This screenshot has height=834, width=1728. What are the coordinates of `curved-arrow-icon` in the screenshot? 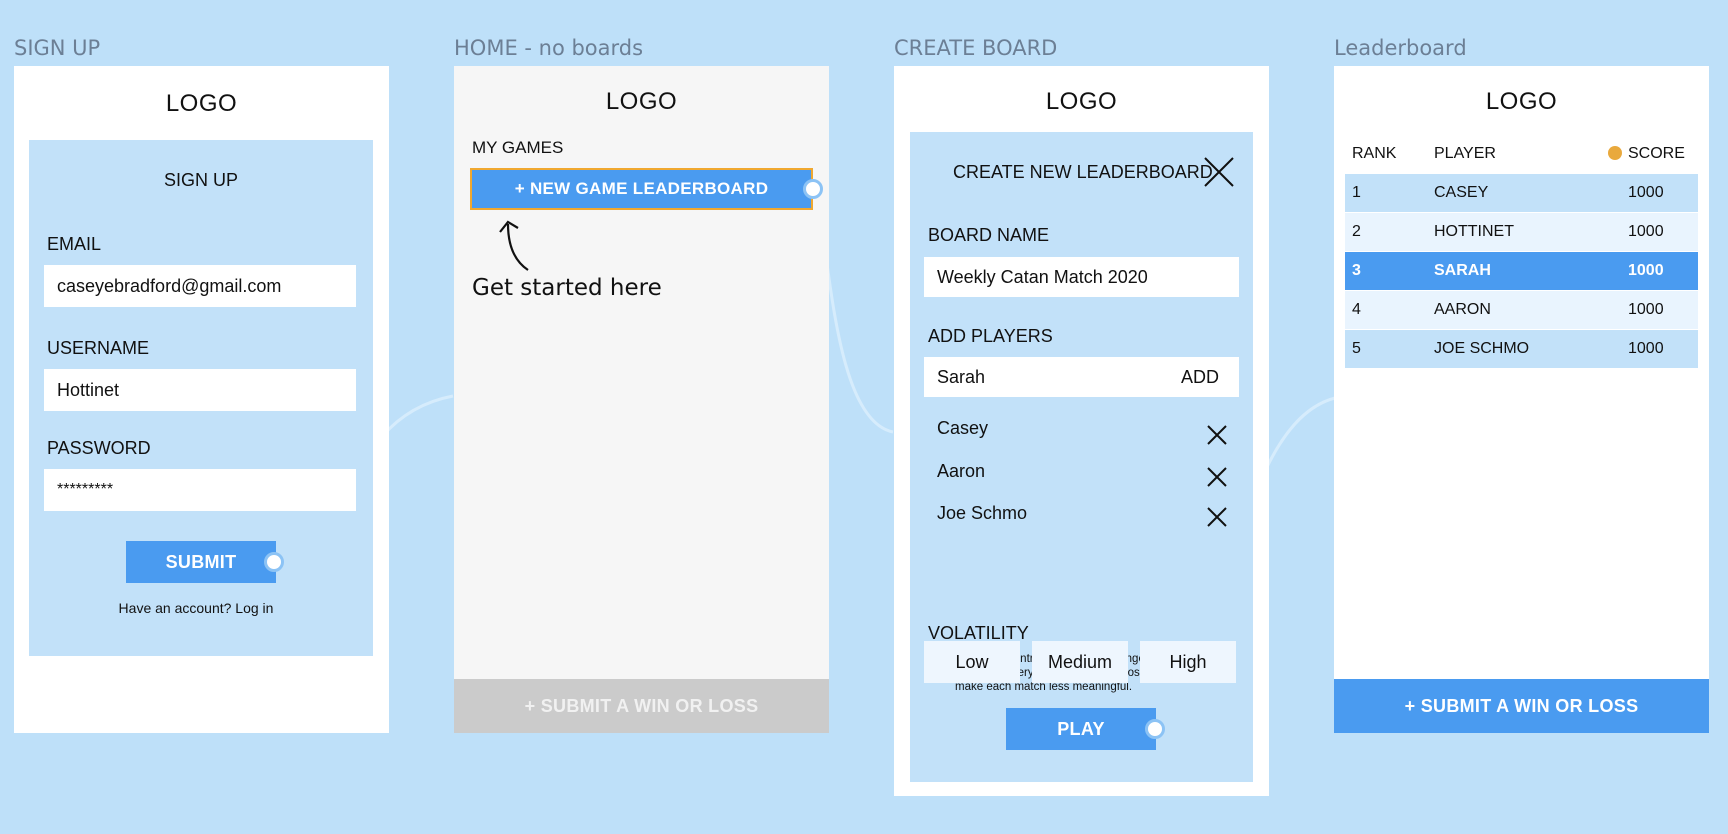 It's located at (514, 245).